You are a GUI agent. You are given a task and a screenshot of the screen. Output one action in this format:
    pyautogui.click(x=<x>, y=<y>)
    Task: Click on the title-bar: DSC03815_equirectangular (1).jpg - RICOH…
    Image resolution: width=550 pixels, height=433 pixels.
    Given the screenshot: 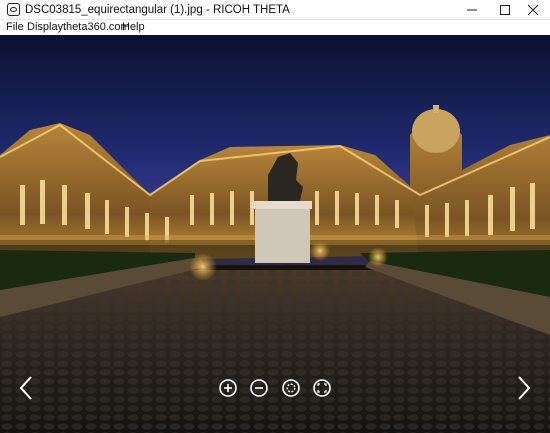 What is the action you would take?
    pyautogui.click(x=275, y=10)
    